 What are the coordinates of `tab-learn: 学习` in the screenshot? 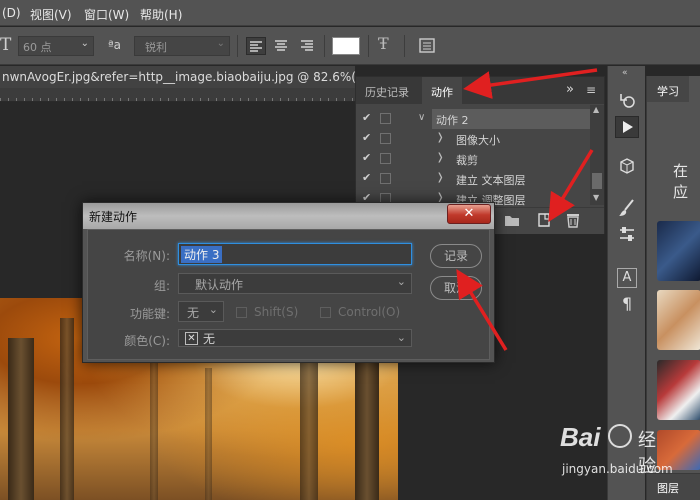 It's located at (668, 89).